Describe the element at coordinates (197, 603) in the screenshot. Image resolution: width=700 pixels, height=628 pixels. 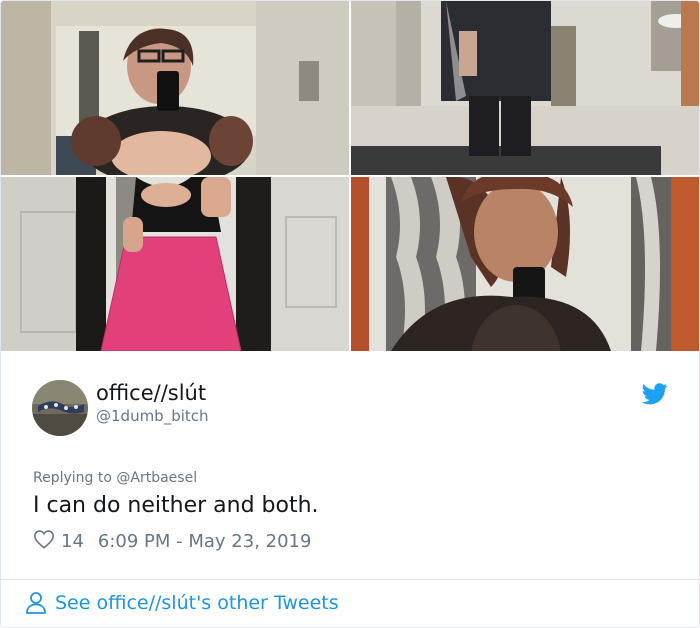
I see `see-other-tweets-label: See office//slút's other Tweets` at that location.